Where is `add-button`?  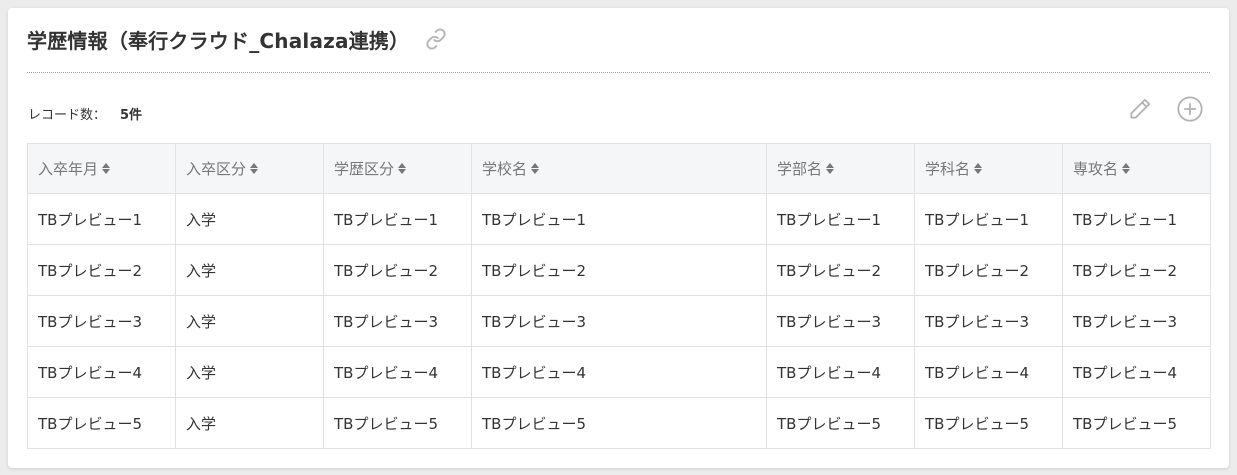 add-button is located at coordinates (1190, 109).